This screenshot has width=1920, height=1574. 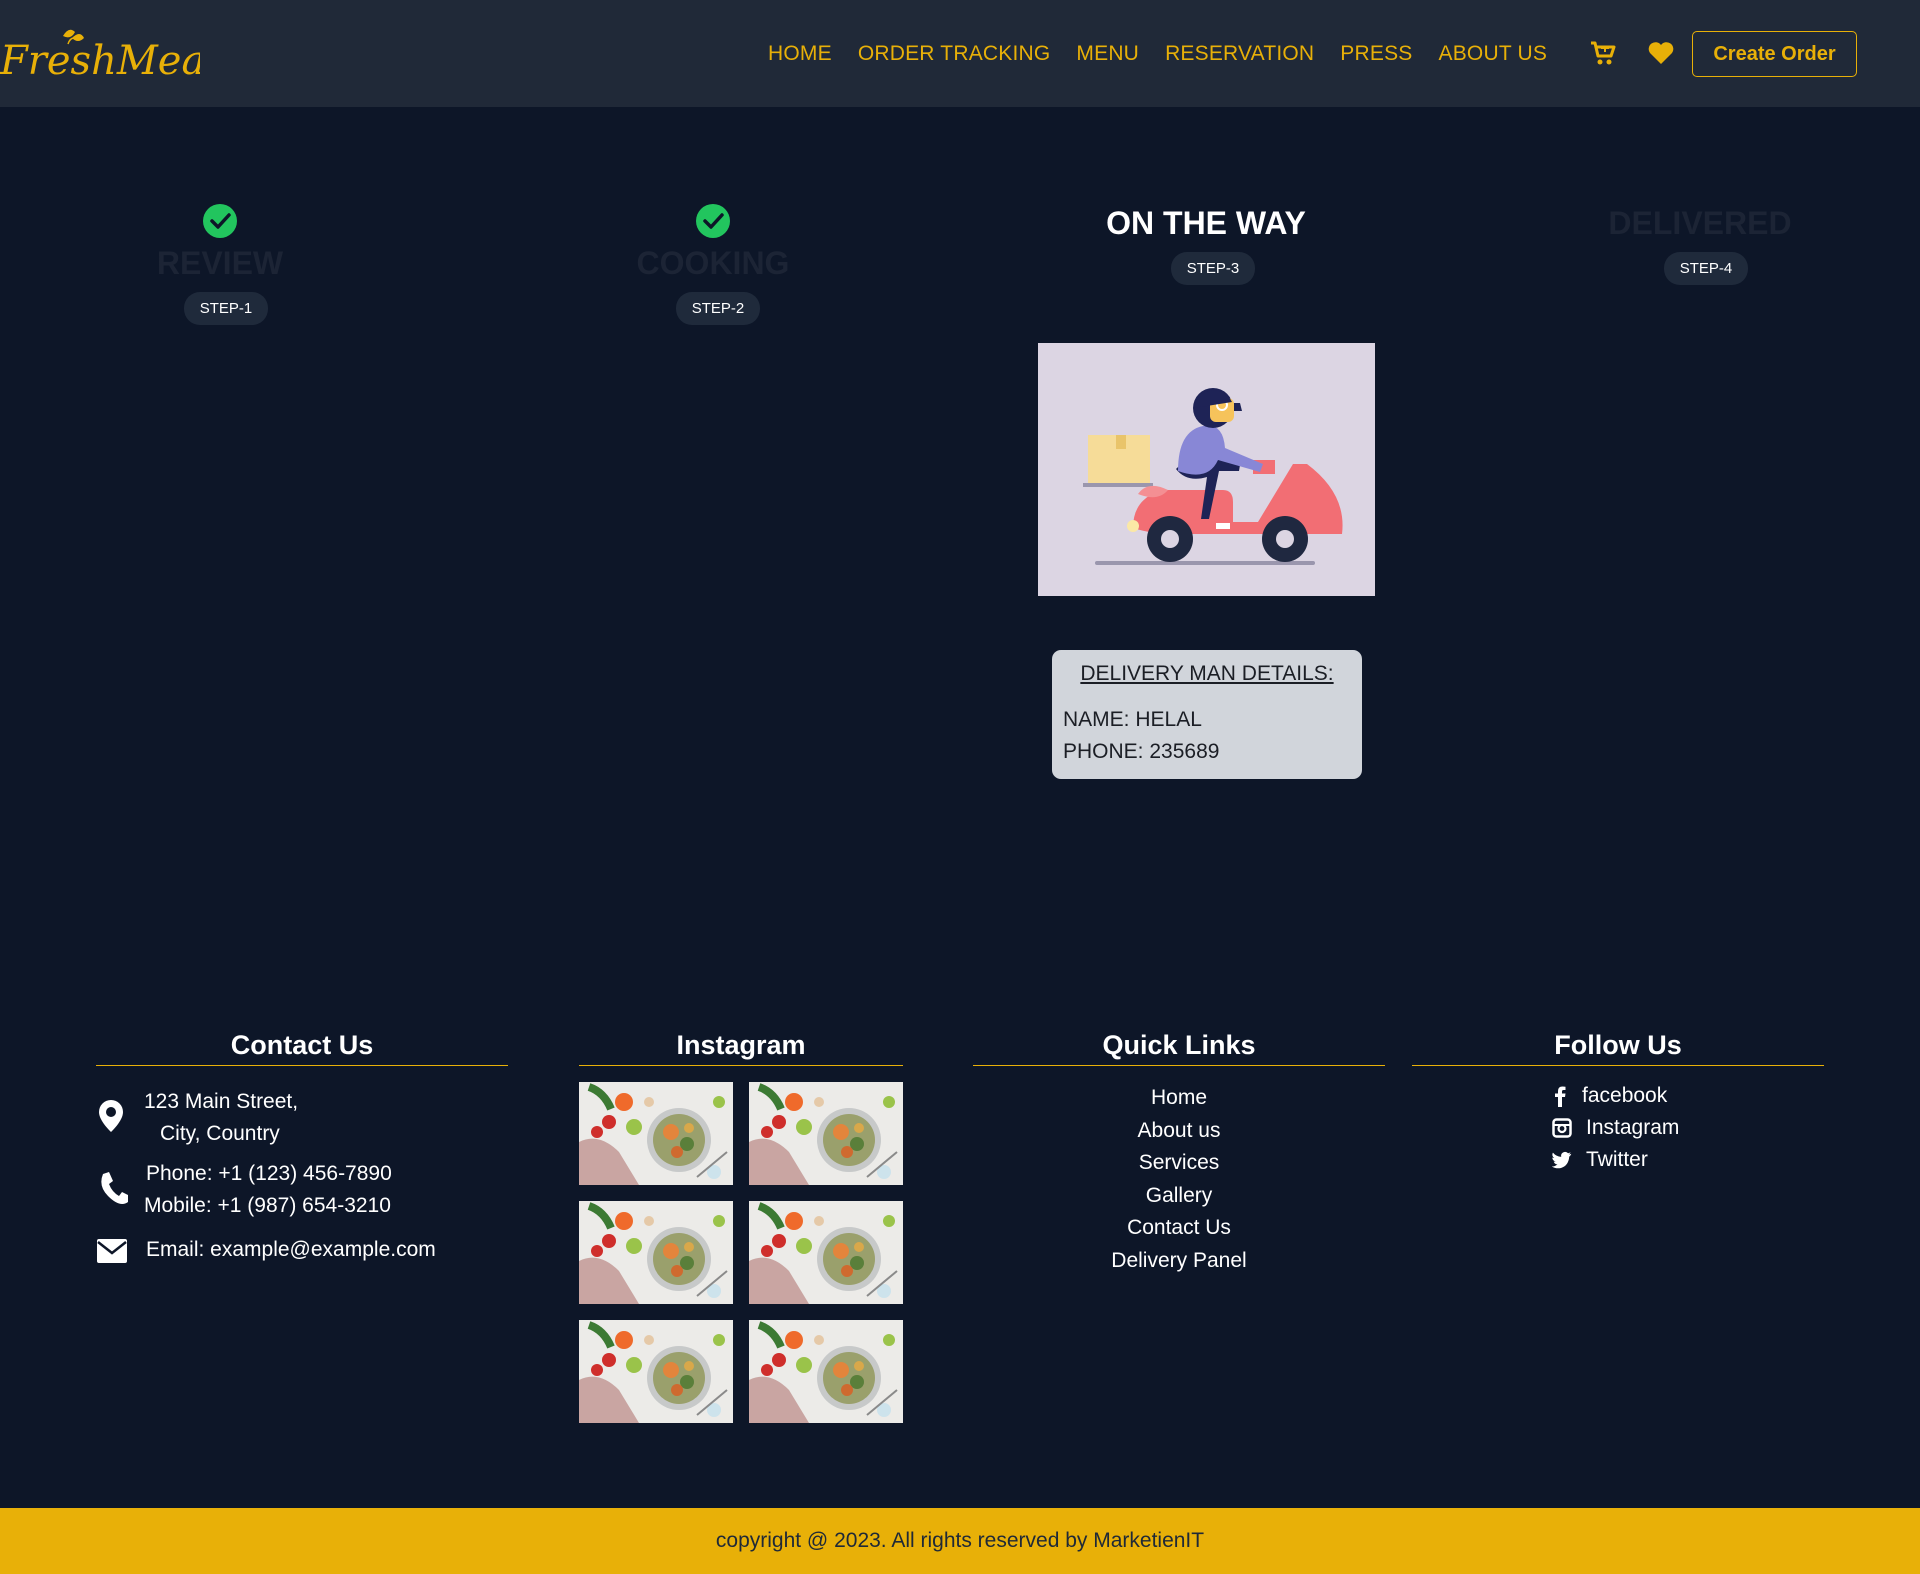 I want to click on map-pin-icon, so click(x=111, y=1116).